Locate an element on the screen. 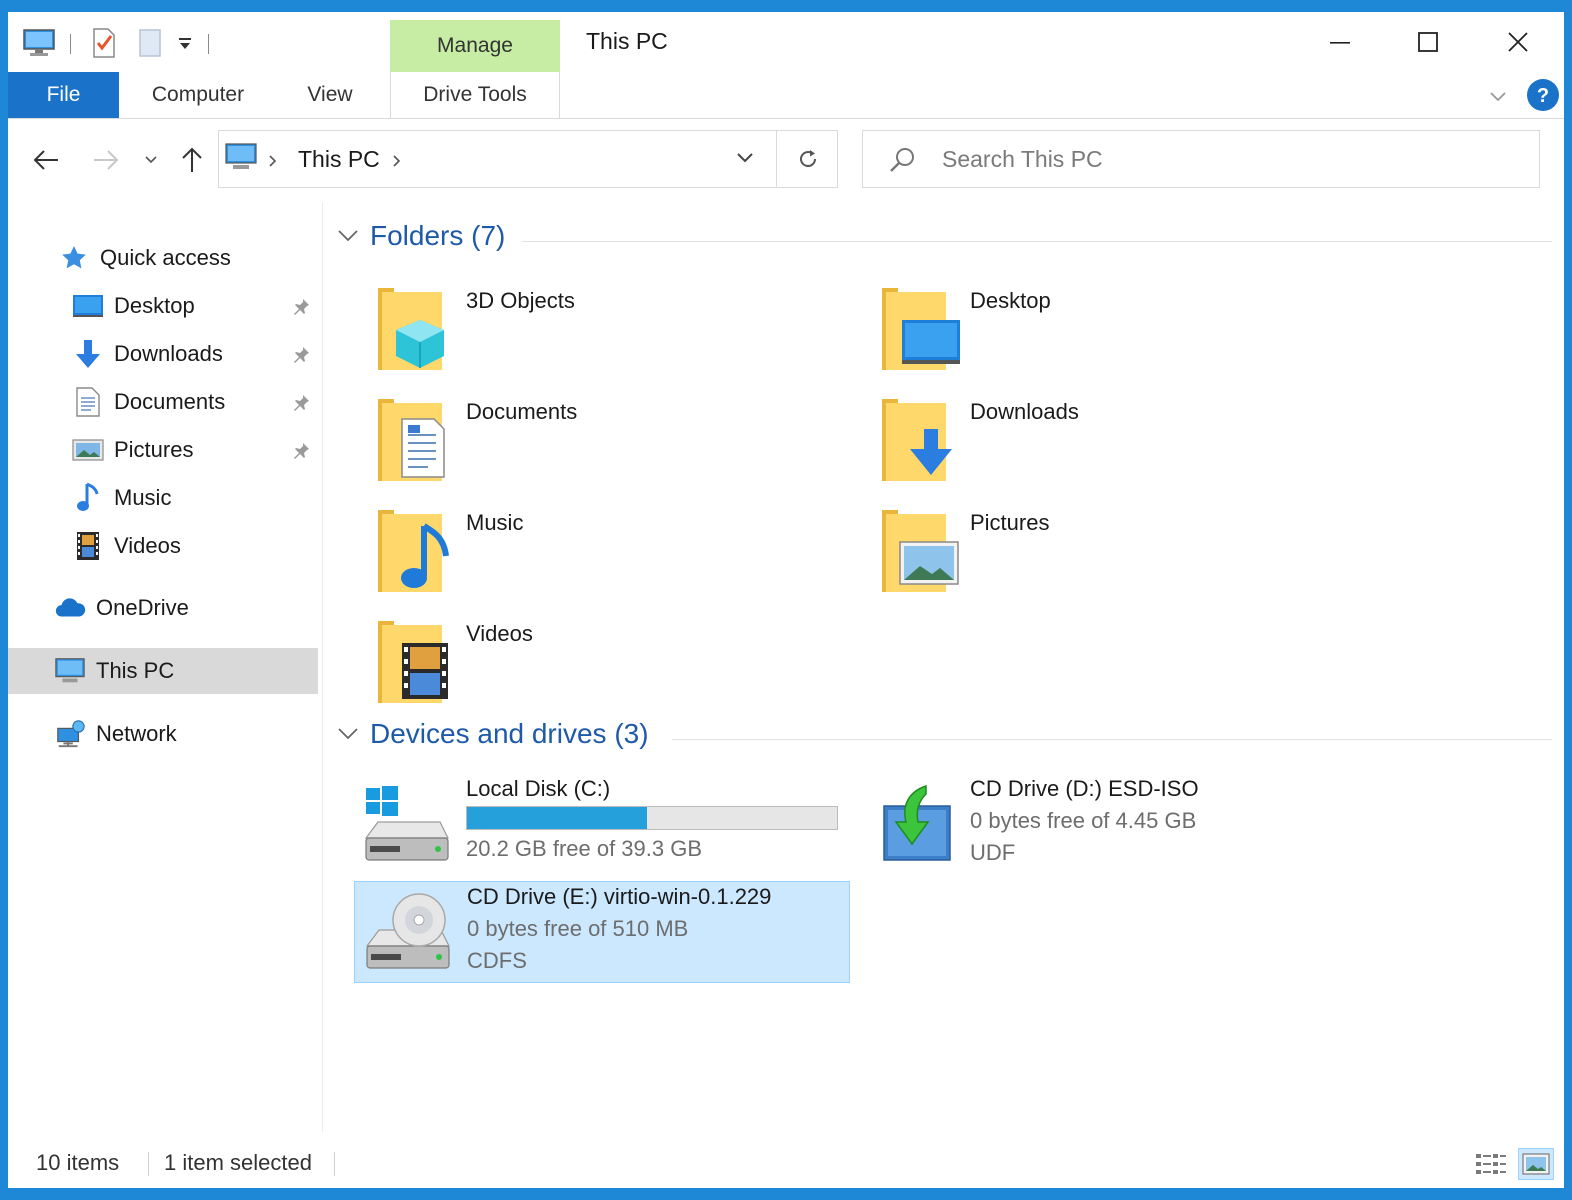 The height and width of the screenshot is (1200, 1572). forward-button is located at coordinates (106, 160).